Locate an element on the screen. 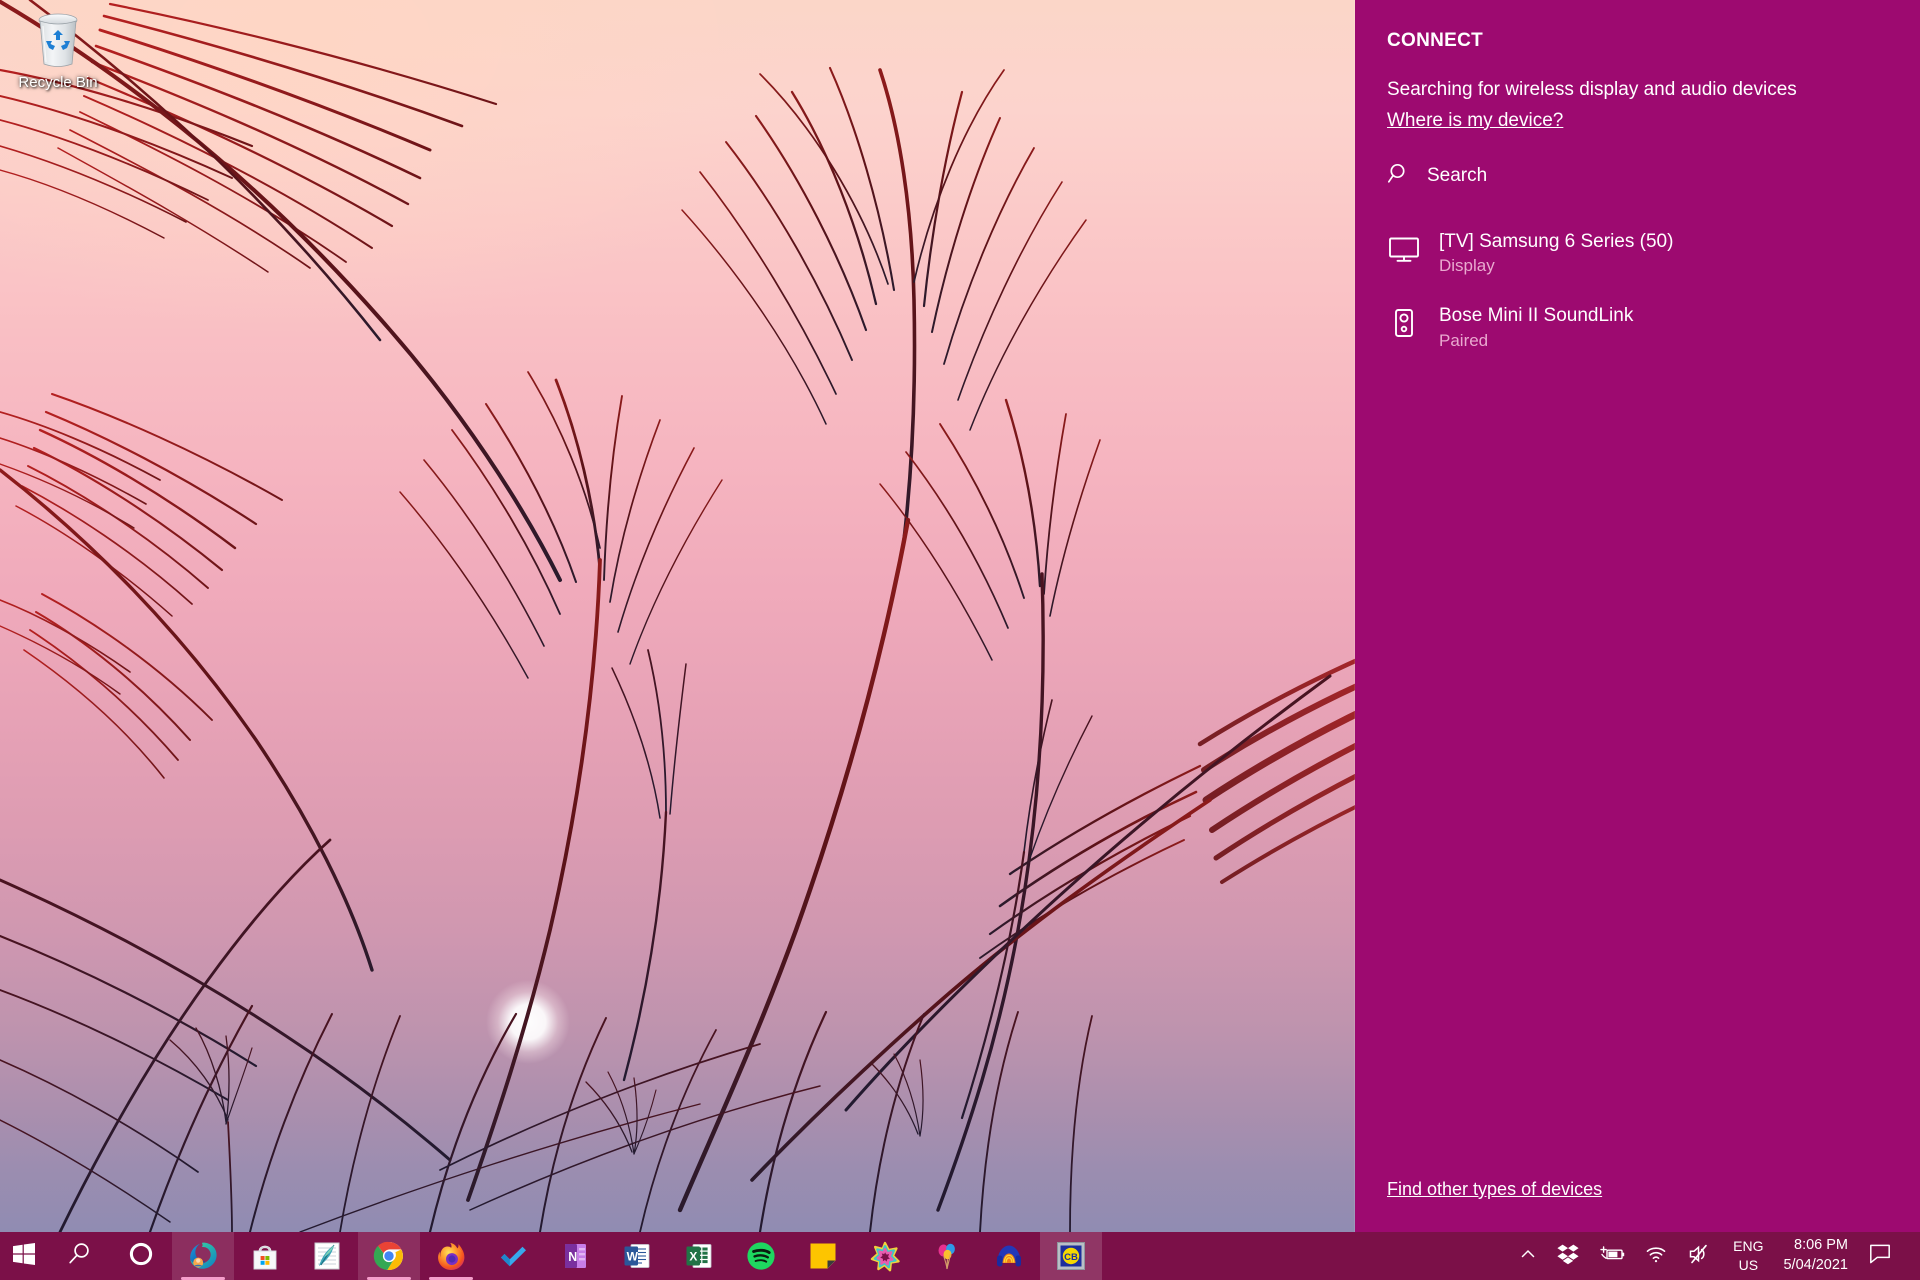  where-is-my-device-link: Where is my device? is located at coordinates (1459, 117).